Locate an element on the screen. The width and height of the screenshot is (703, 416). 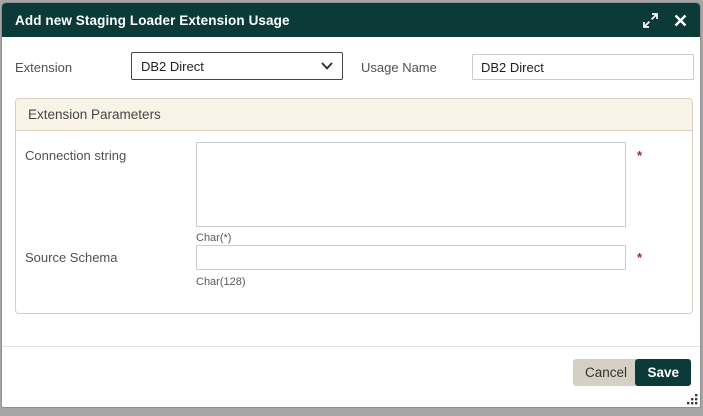
usage-name-input is located at coordinates (583, 67).